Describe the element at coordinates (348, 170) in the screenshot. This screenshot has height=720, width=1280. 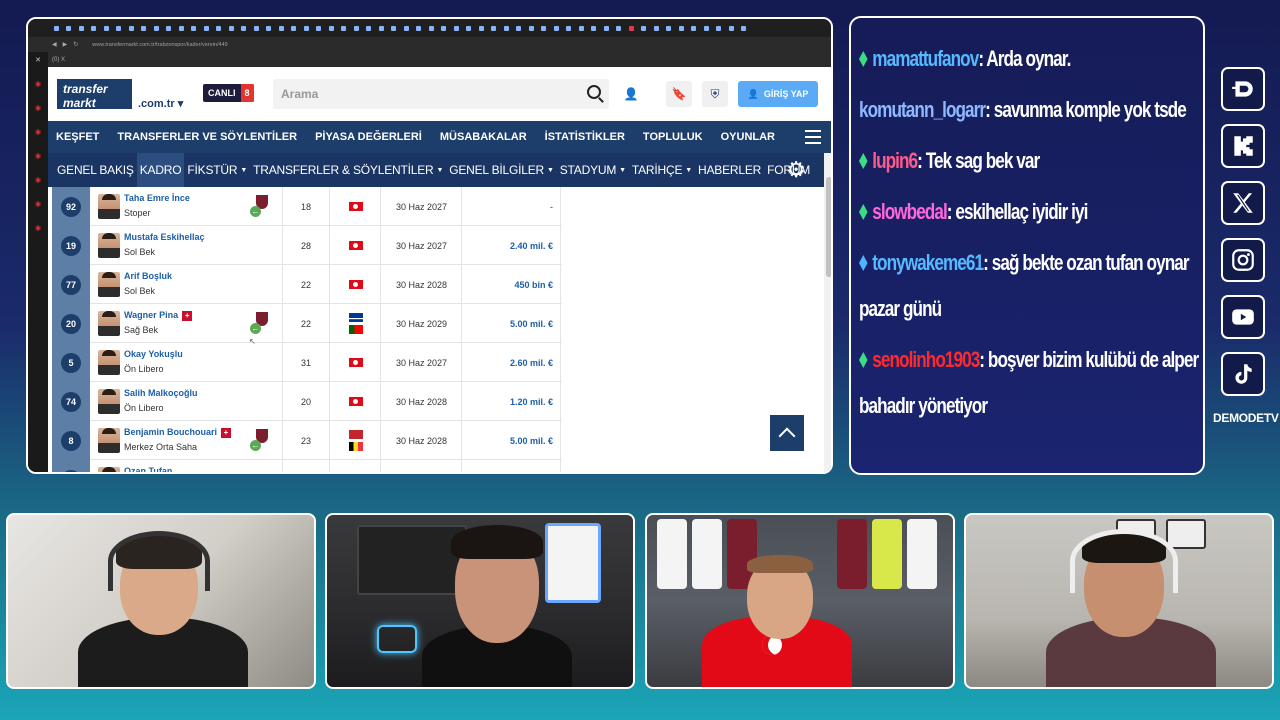
I see `sub-nav-item: TRANSFERLER & SÖYLENTİLER ▼` at that location.